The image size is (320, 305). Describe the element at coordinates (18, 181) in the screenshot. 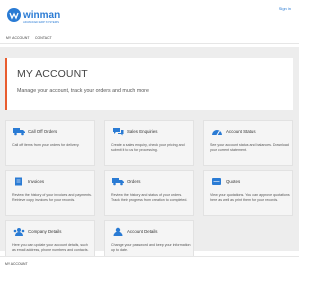

I see `invoice-icon` at that location.